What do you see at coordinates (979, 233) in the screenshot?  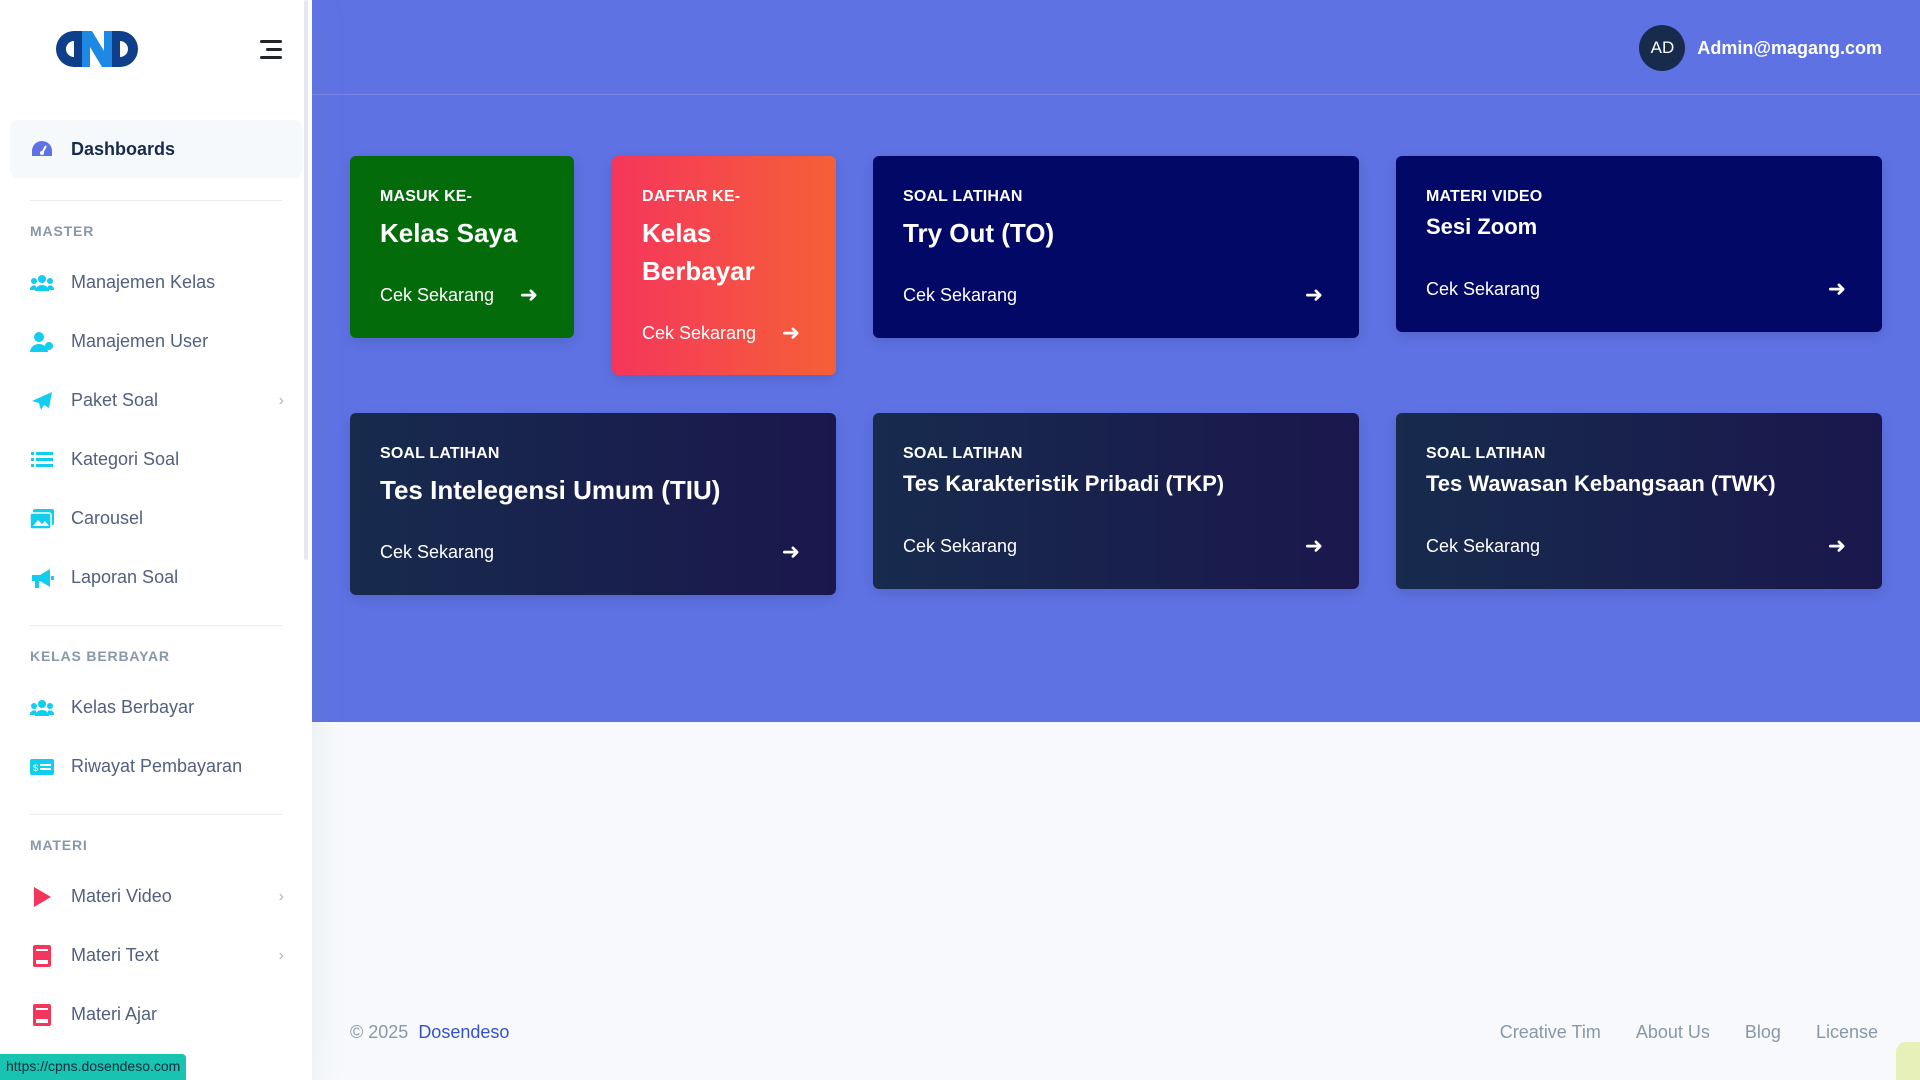 I see `card-title: Try Out (TO)` at bounding box center [979, 233].